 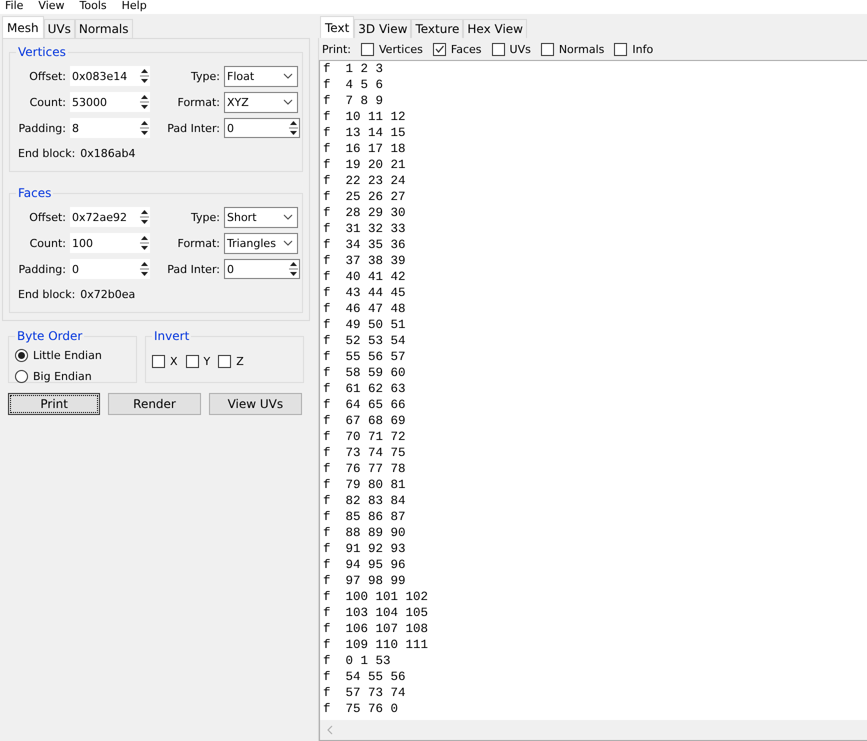 I want to click on output-line: f 10 11 12, so click(x=365, y=117).